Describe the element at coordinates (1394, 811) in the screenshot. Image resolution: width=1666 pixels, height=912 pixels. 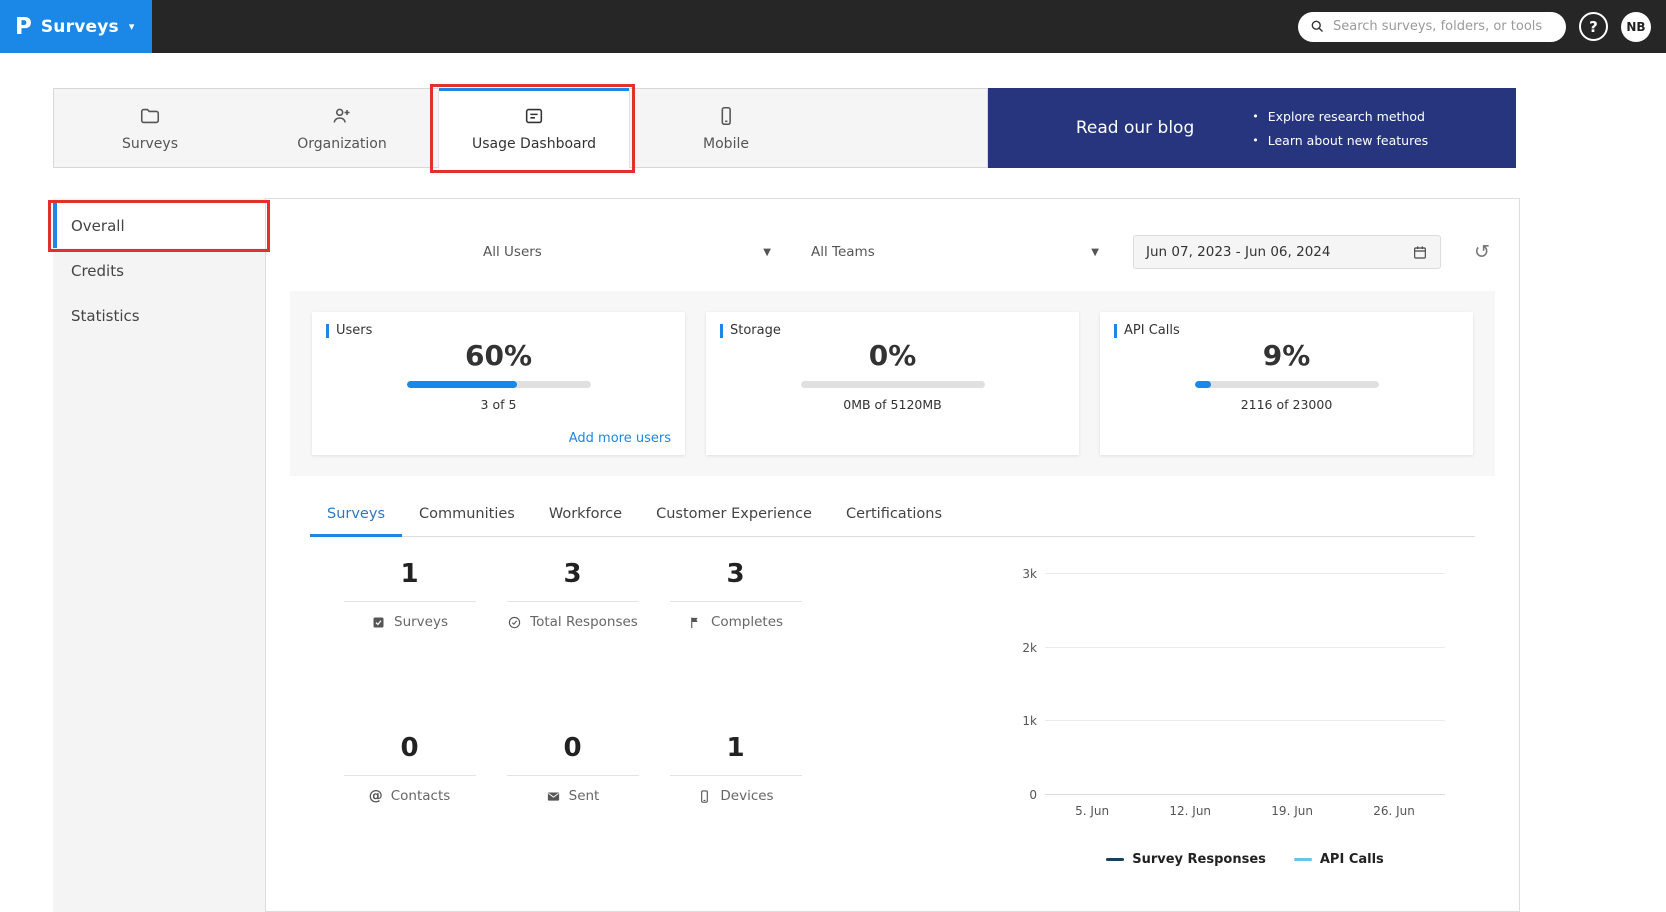
I see `x-tick: 26. Jun` at that location.